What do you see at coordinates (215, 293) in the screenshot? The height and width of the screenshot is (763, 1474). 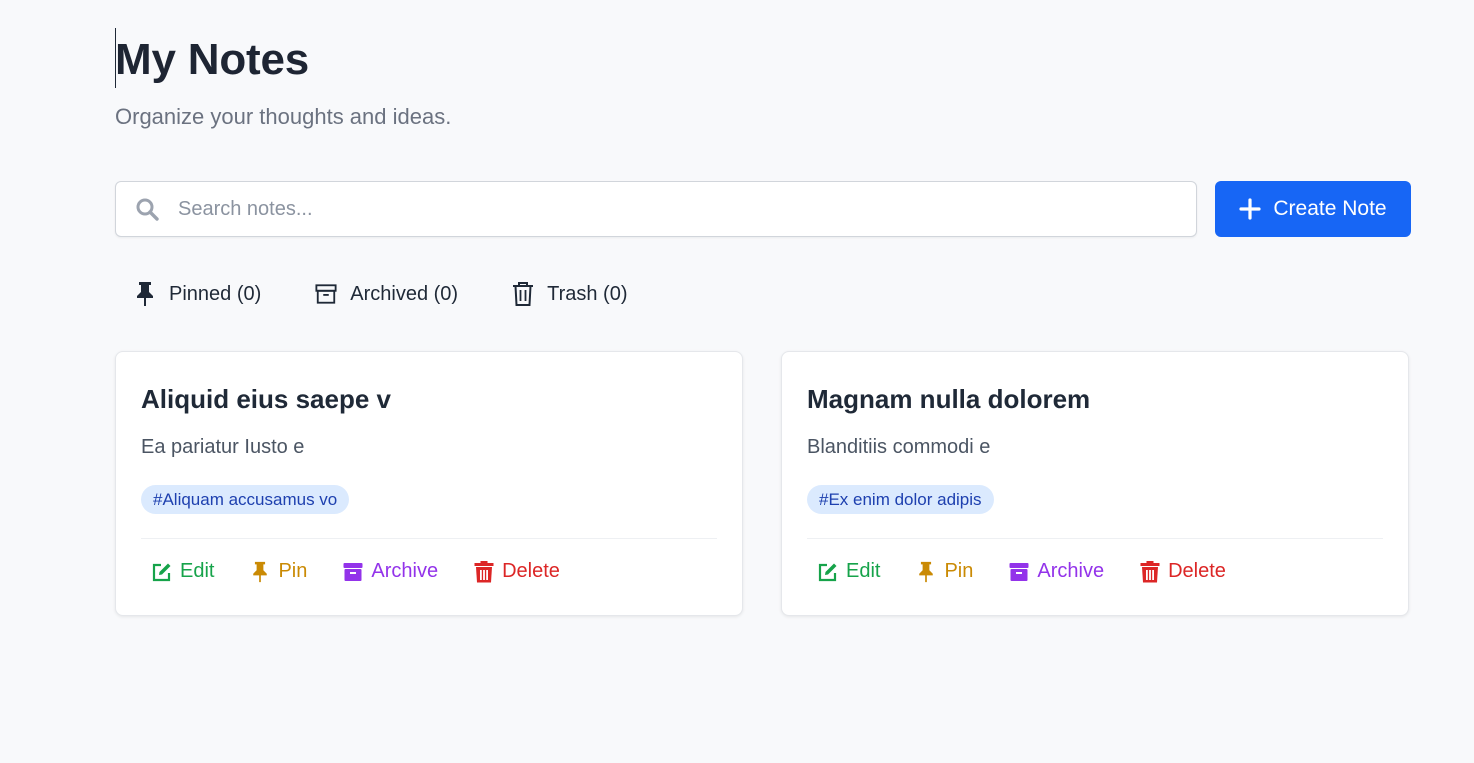 I see `filter-pinned-label: Pinned (0)` at bounding box center [215, 293].